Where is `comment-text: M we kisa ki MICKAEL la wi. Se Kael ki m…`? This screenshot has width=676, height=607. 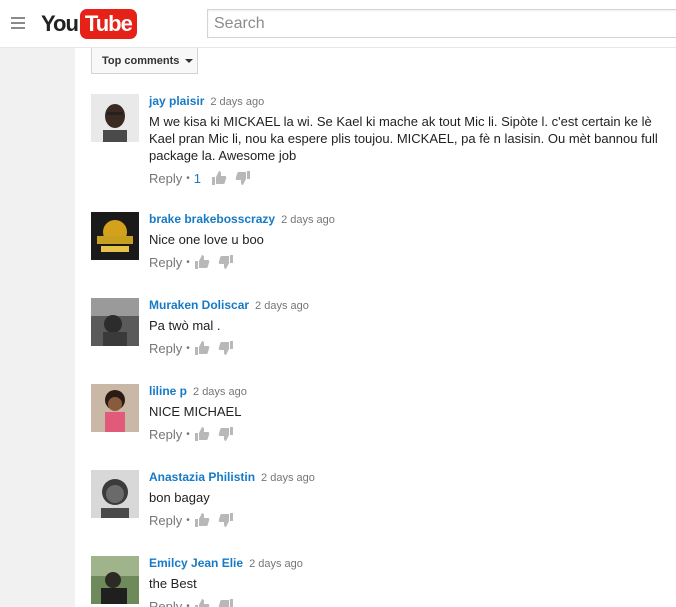 comment-text: M we kisa ki MICKAEL la wi. Se Kael ki m… is located at coordinates (403, 138).